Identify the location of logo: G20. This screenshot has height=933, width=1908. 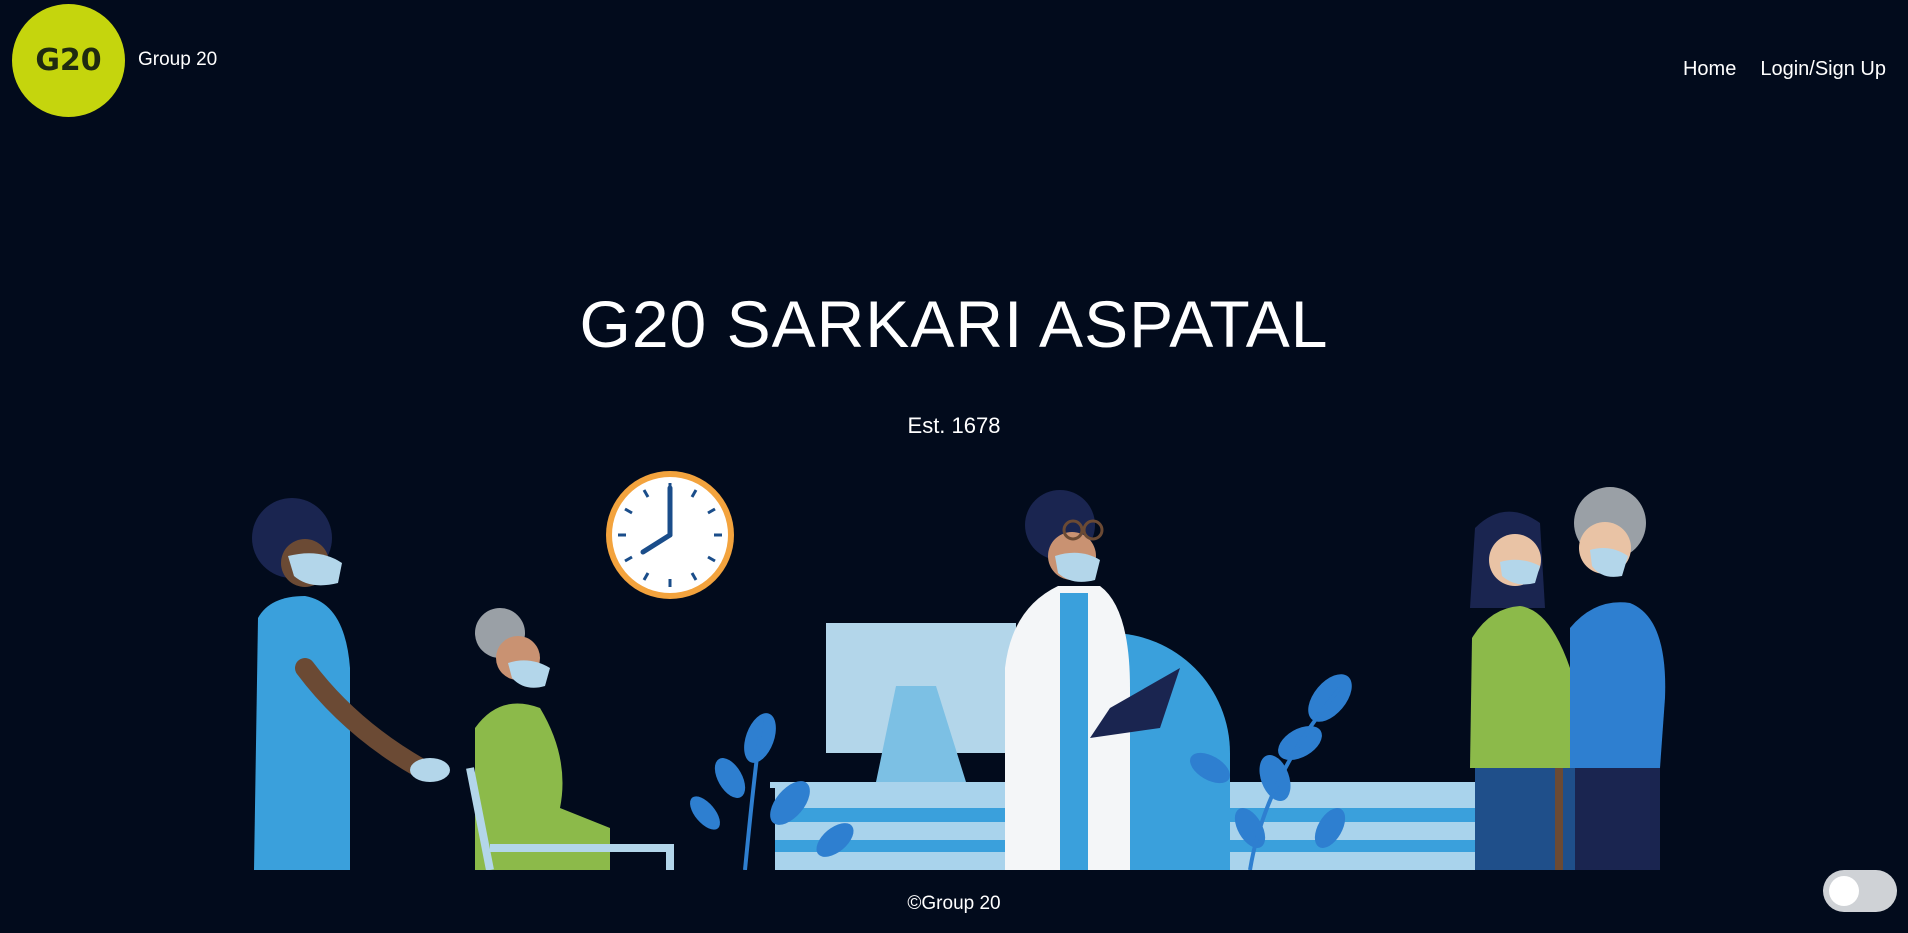
(68, 60).